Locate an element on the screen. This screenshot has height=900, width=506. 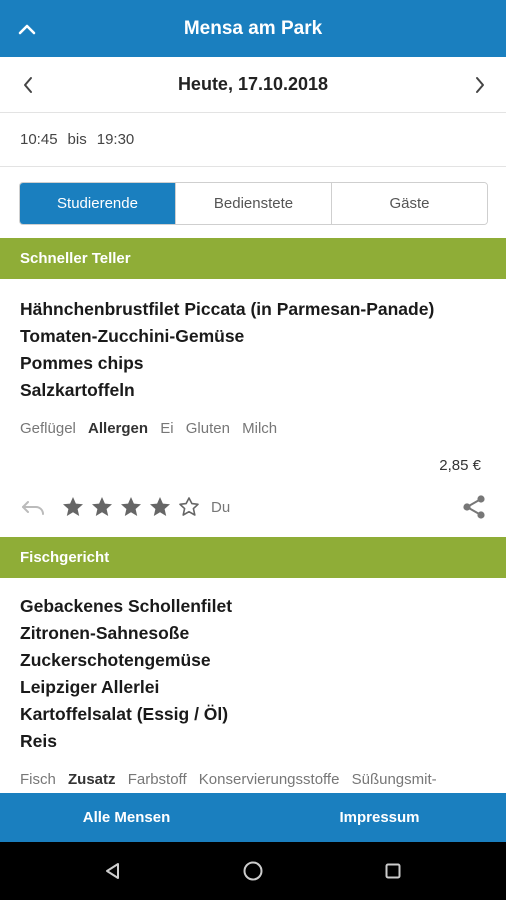
segment-gaeste: Gäste is located at coordinates (409, 203).